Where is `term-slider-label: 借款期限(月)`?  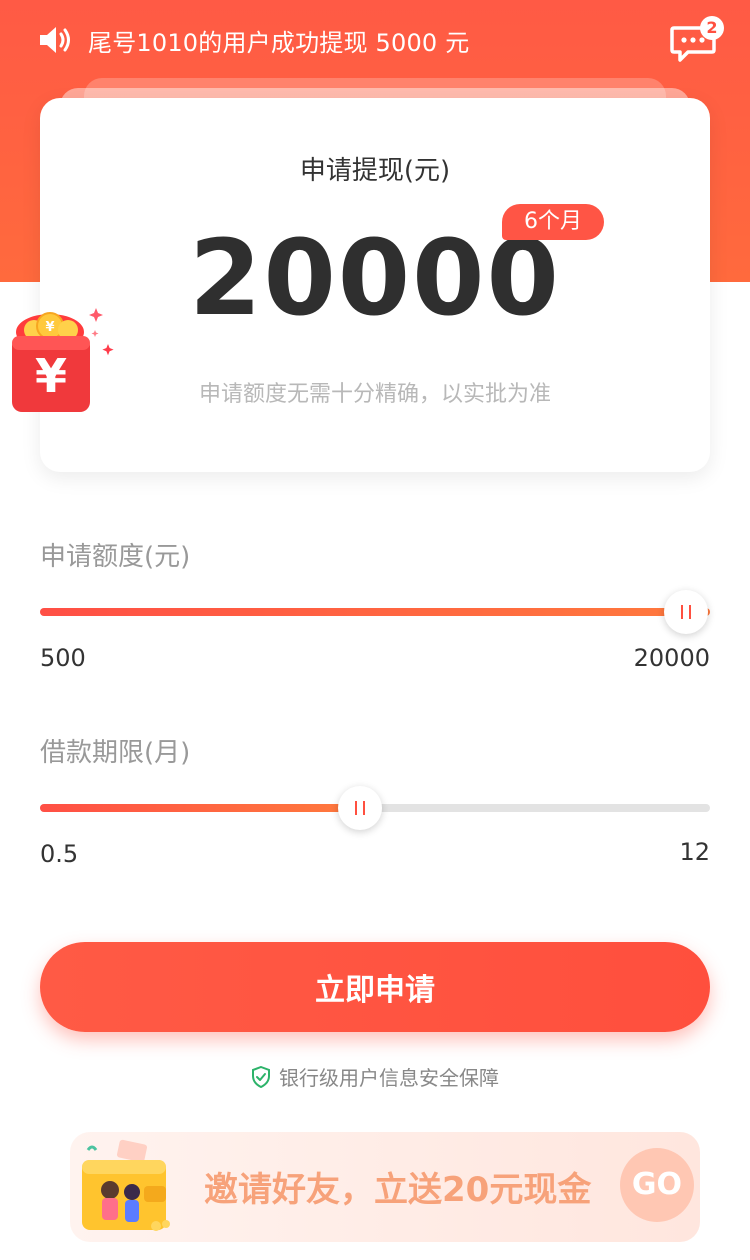
term-slider-label: 借款期限(月) is located at coordinates (115, 753).